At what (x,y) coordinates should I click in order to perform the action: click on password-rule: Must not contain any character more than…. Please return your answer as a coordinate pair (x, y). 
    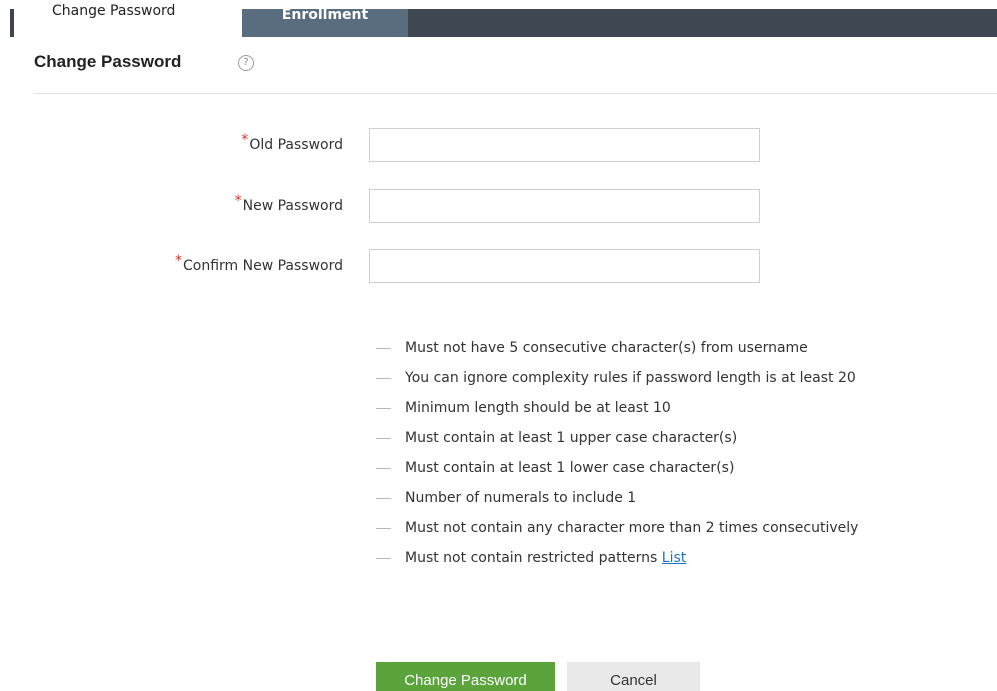
    Looking at the image, I should click on (617, 533).